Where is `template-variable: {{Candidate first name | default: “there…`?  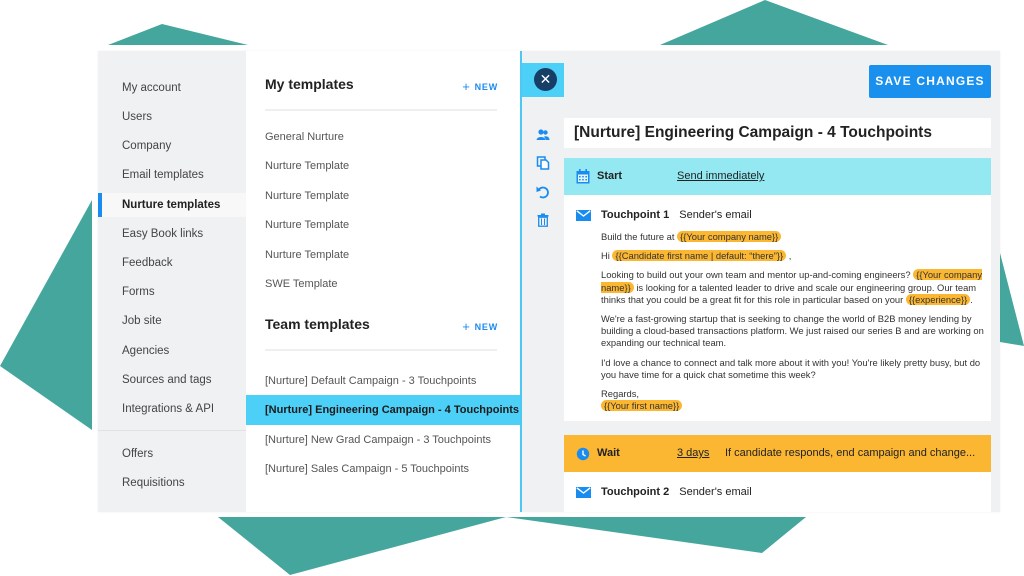 template-variable: {{Candidate first name | default: “there… is located at coordinates (699, 256).